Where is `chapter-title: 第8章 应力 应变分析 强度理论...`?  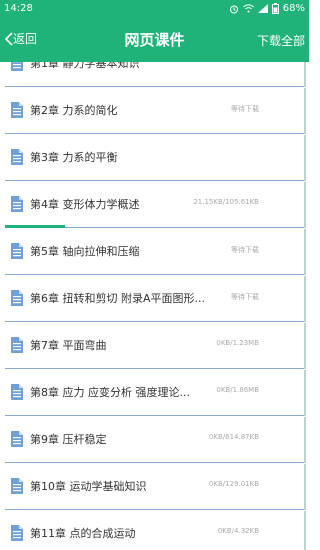 chapter-title: 第8章 应力 应变分析 强度理论... is located at coordinates (110, 392).